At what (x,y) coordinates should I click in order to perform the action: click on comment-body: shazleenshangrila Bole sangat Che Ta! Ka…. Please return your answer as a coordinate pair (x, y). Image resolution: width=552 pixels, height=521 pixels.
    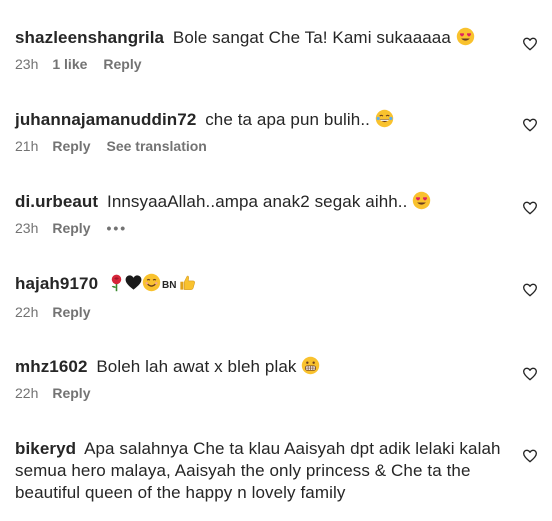
    Looking at the image, I should click on (265, 38).